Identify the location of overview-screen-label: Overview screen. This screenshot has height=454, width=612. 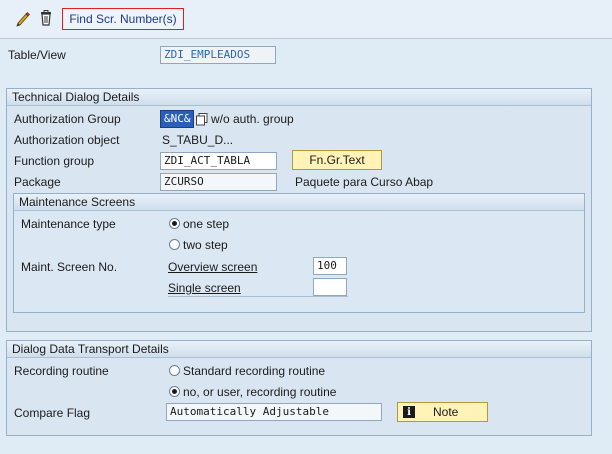
(213, 267).